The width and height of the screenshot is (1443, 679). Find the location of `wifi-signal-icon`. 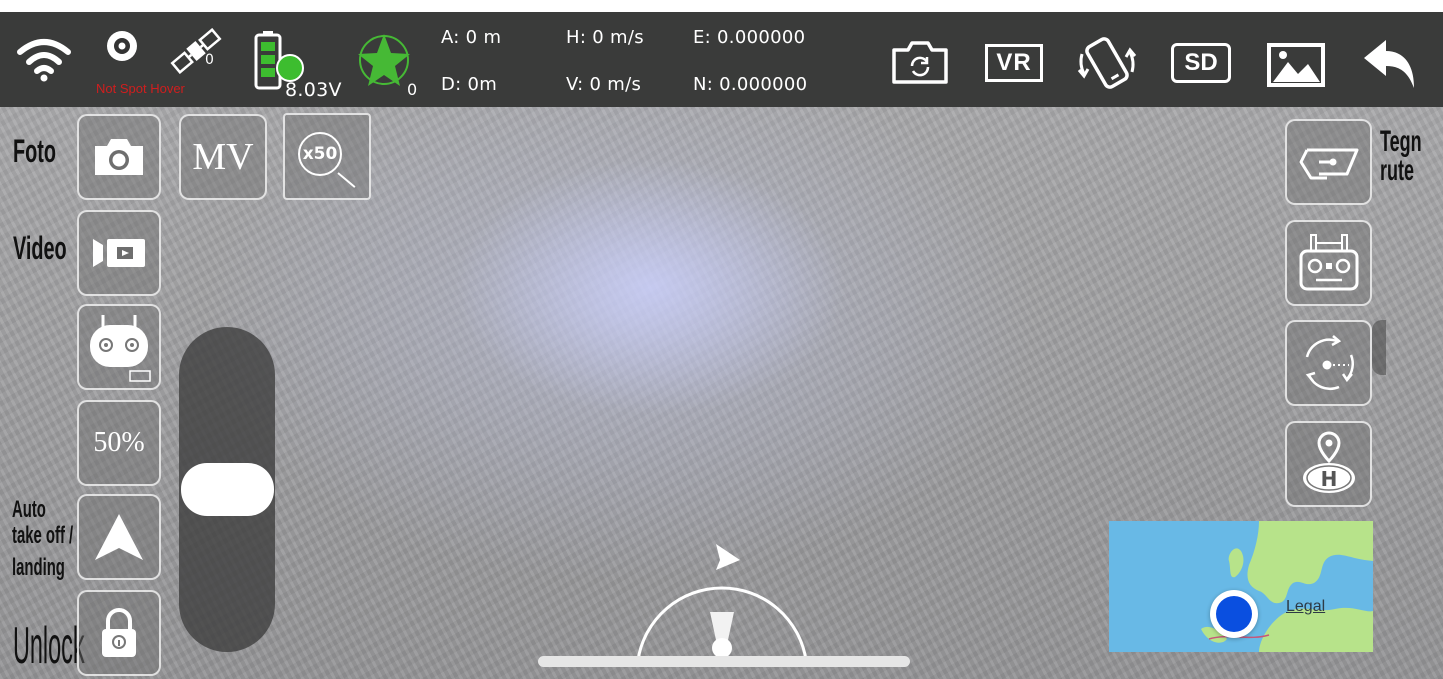

wifi-signal-icon is located at coordinates (44, 60).